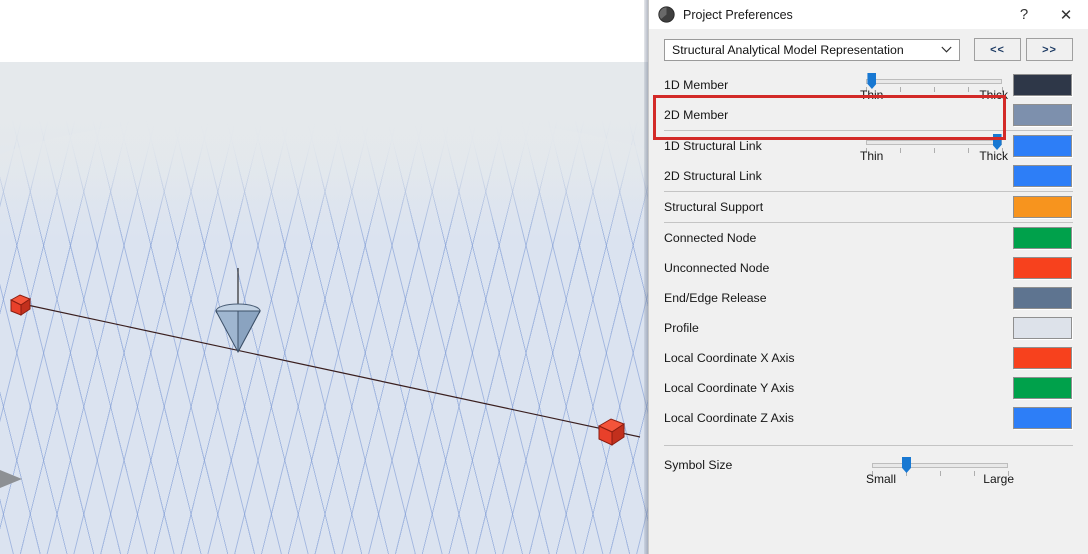  What do you see at coordinates (868, 388) in the screenshot?
I see `preference-row: Local Coordinate Y Axis` at bounding box center [868, 388].